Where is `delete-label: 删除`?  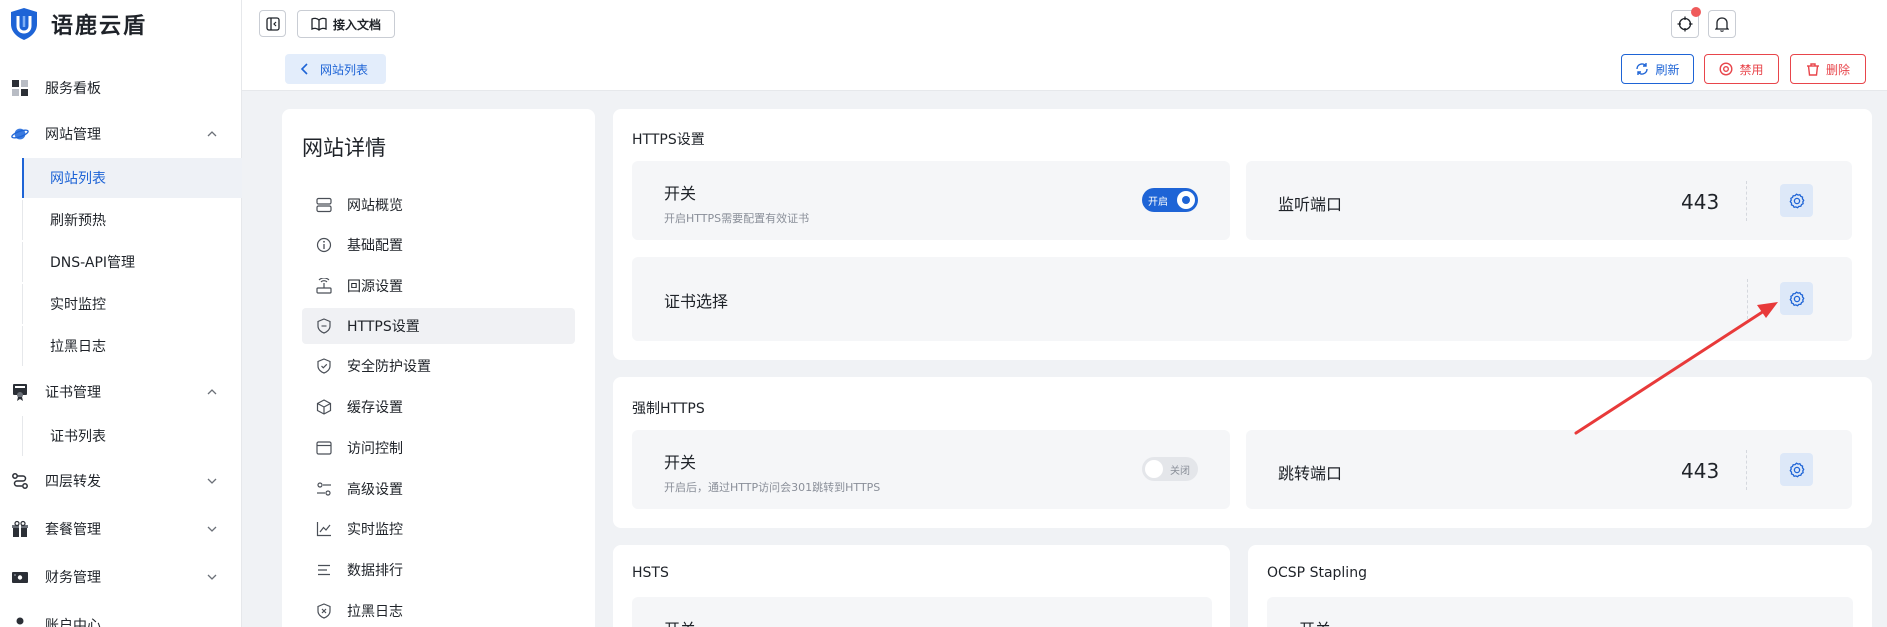
delete-label: 删除 is located at coordinates (1837, 69).